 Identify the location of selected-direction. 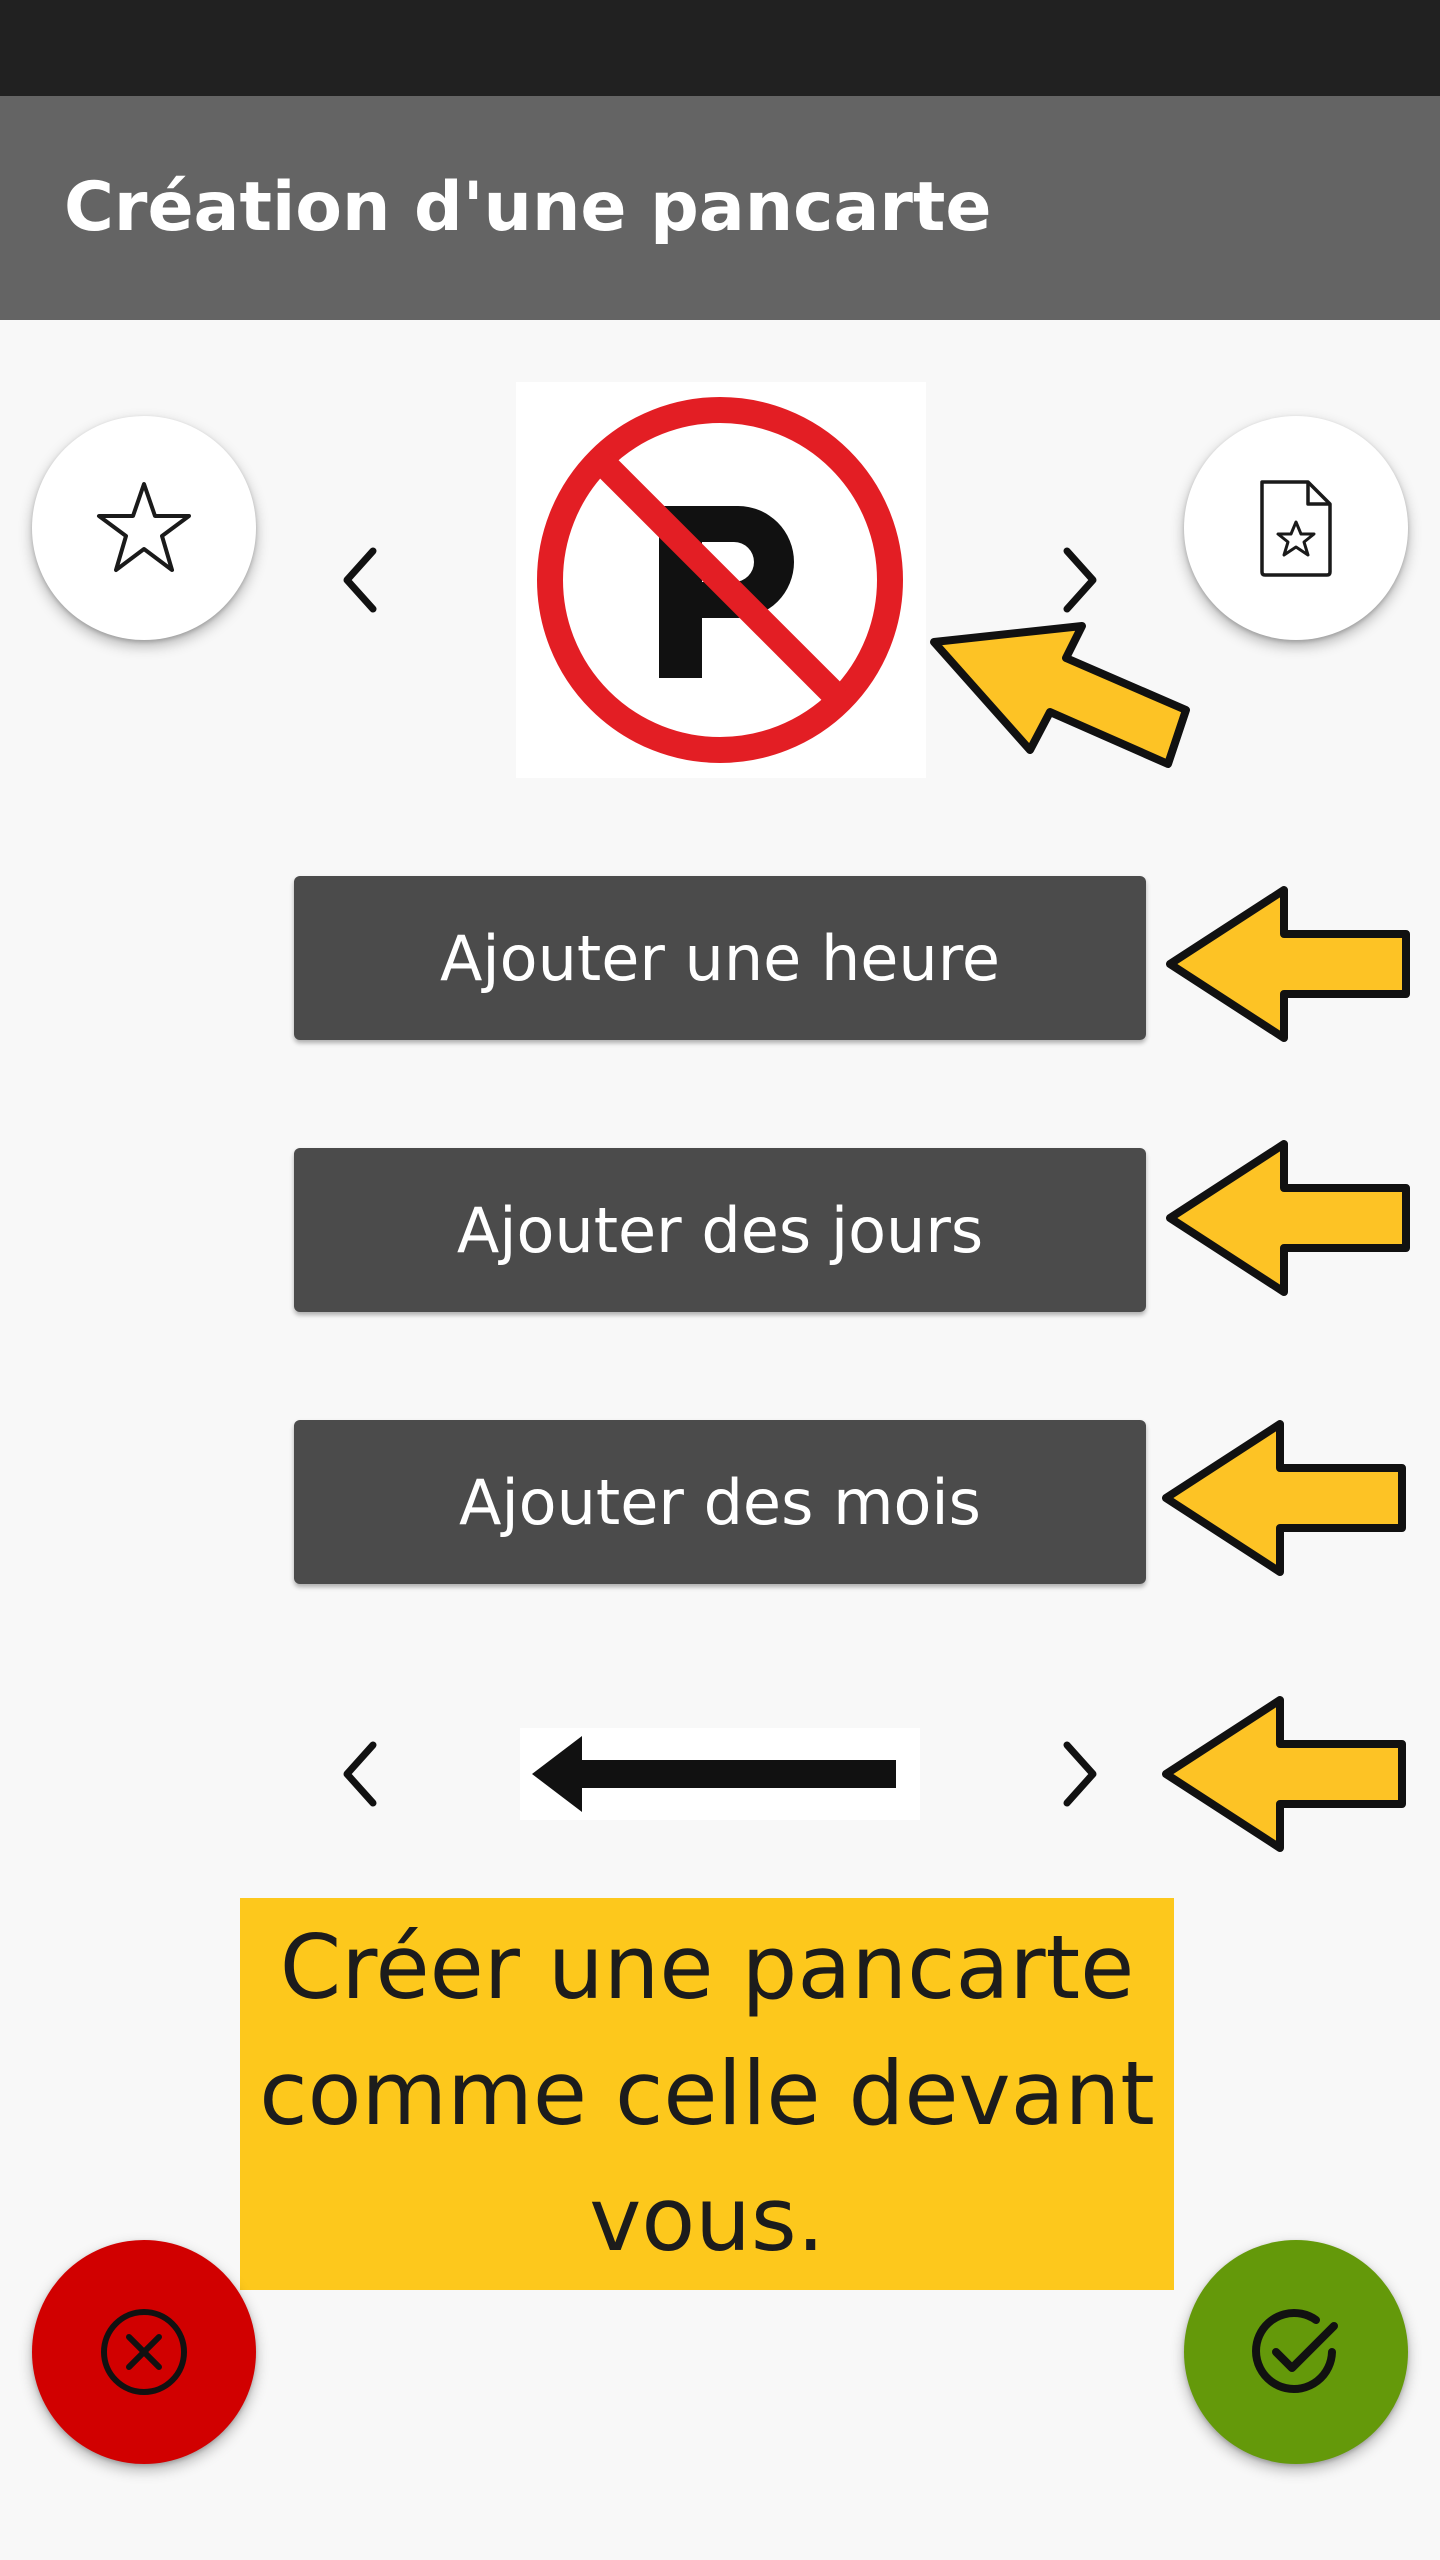
(720, 1774).